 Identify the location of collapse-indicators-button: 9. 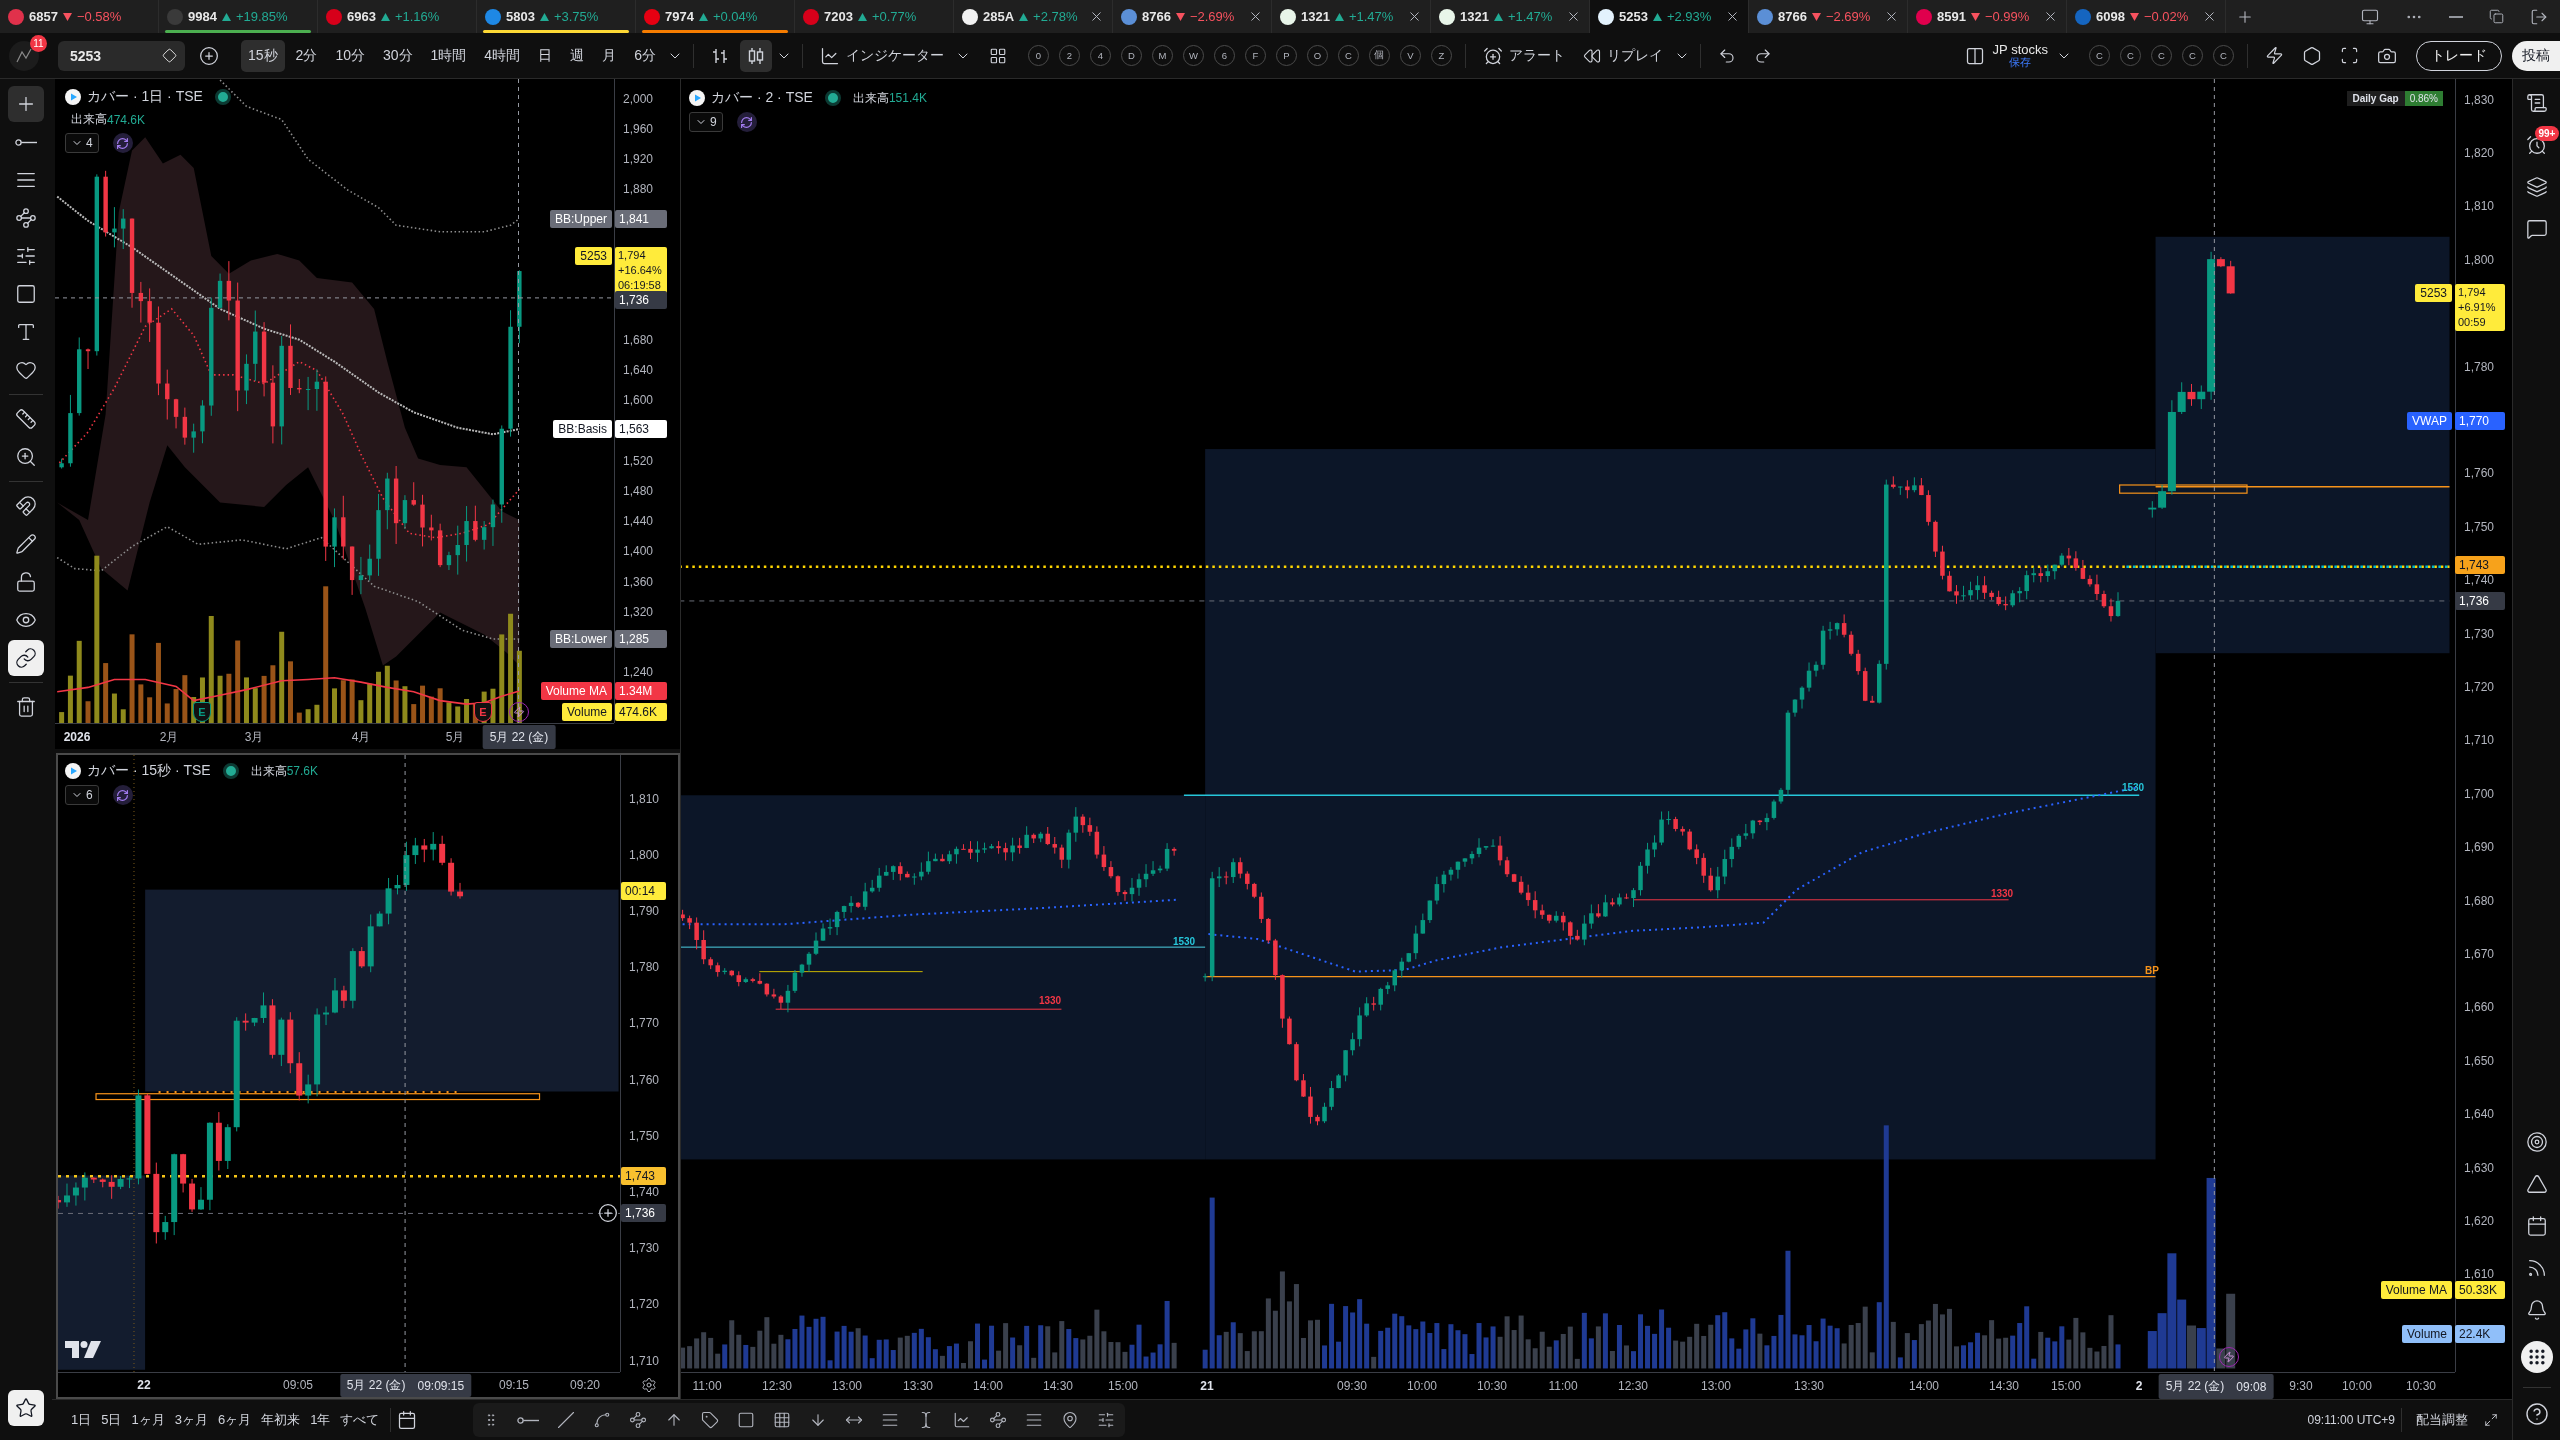
(706, 122).